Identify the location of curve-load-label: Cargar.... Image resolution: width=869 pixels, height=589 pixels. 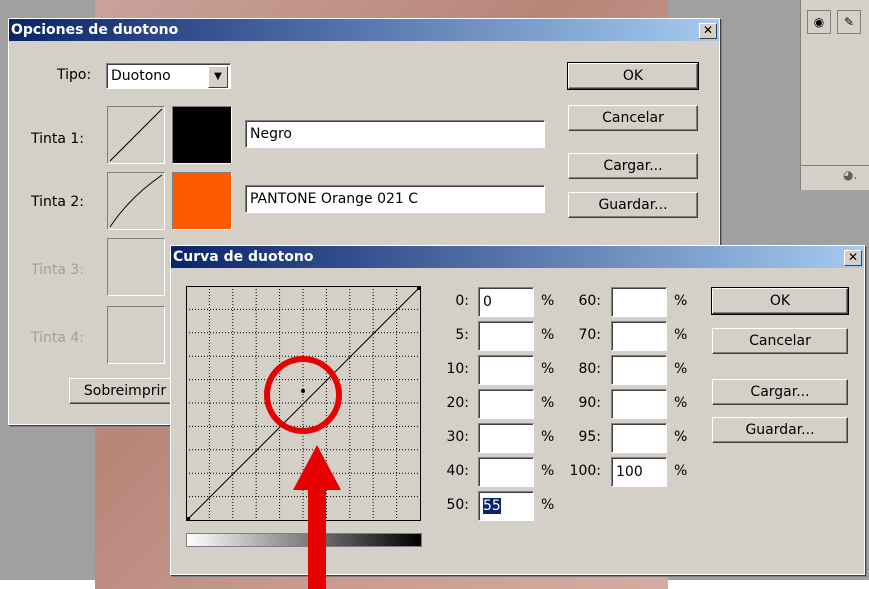
(780, 392).